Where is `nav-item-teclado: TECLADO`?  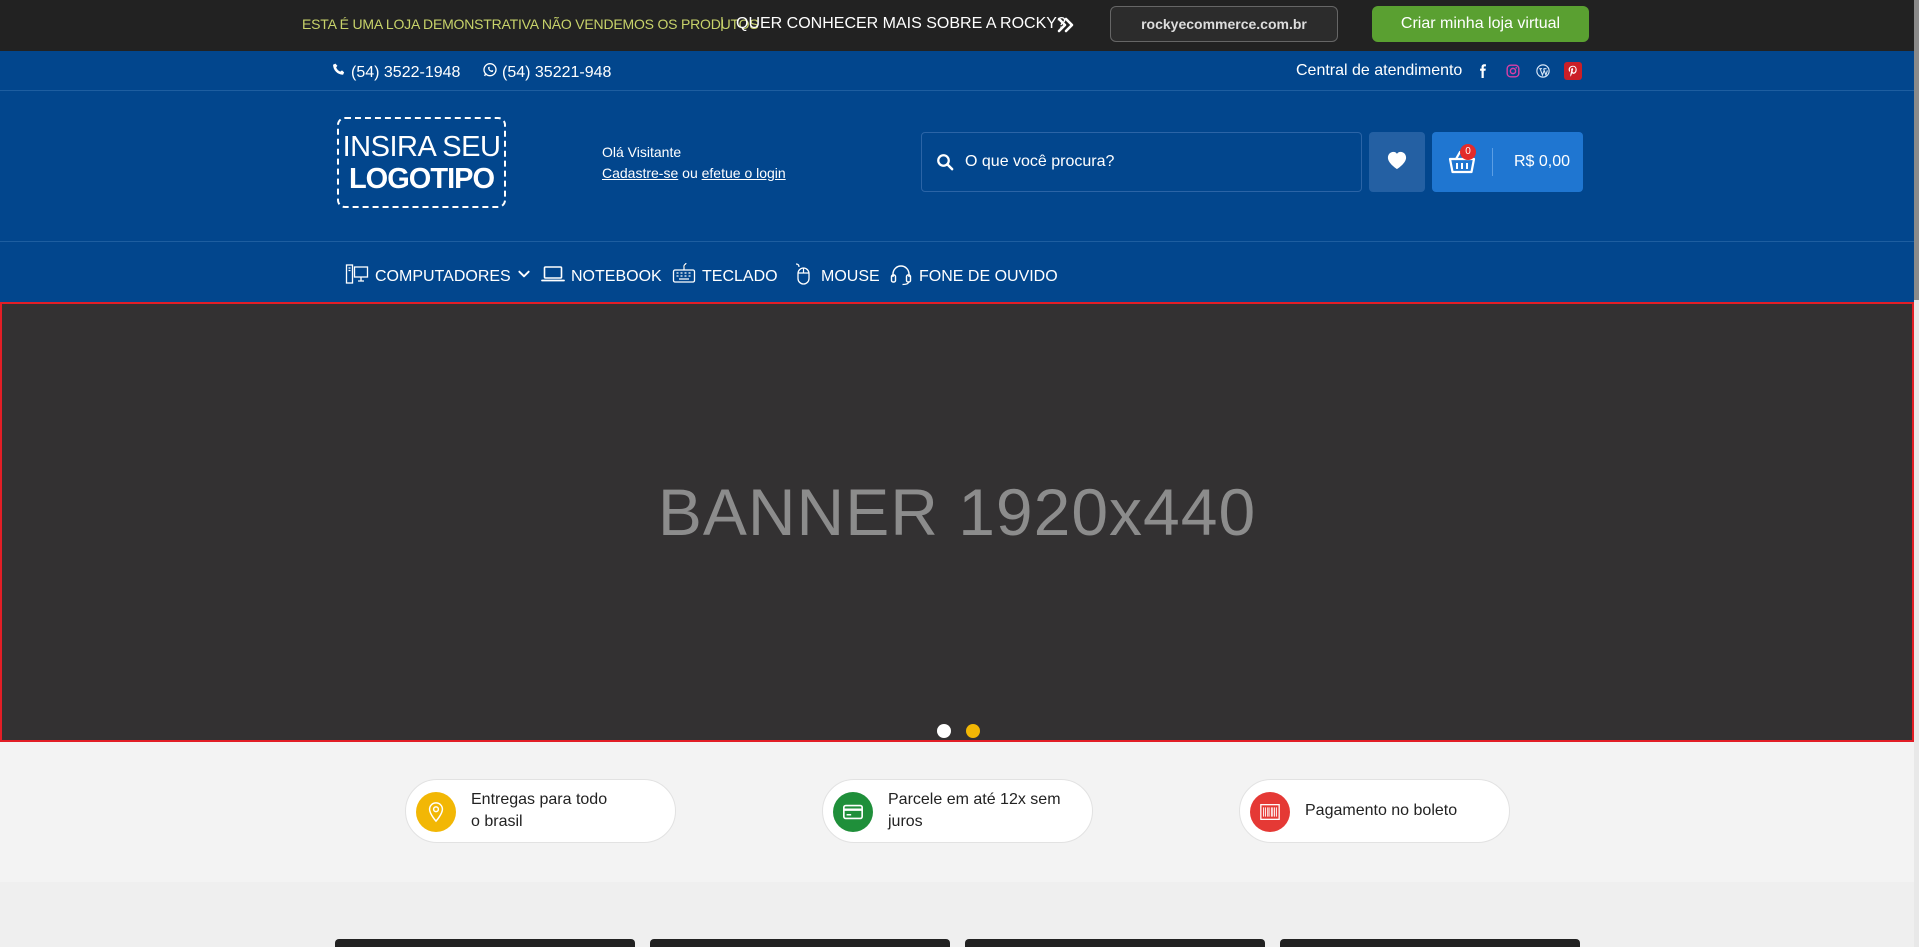
nav-item-teclado: TECLADO is located at coordinates (725, 276).